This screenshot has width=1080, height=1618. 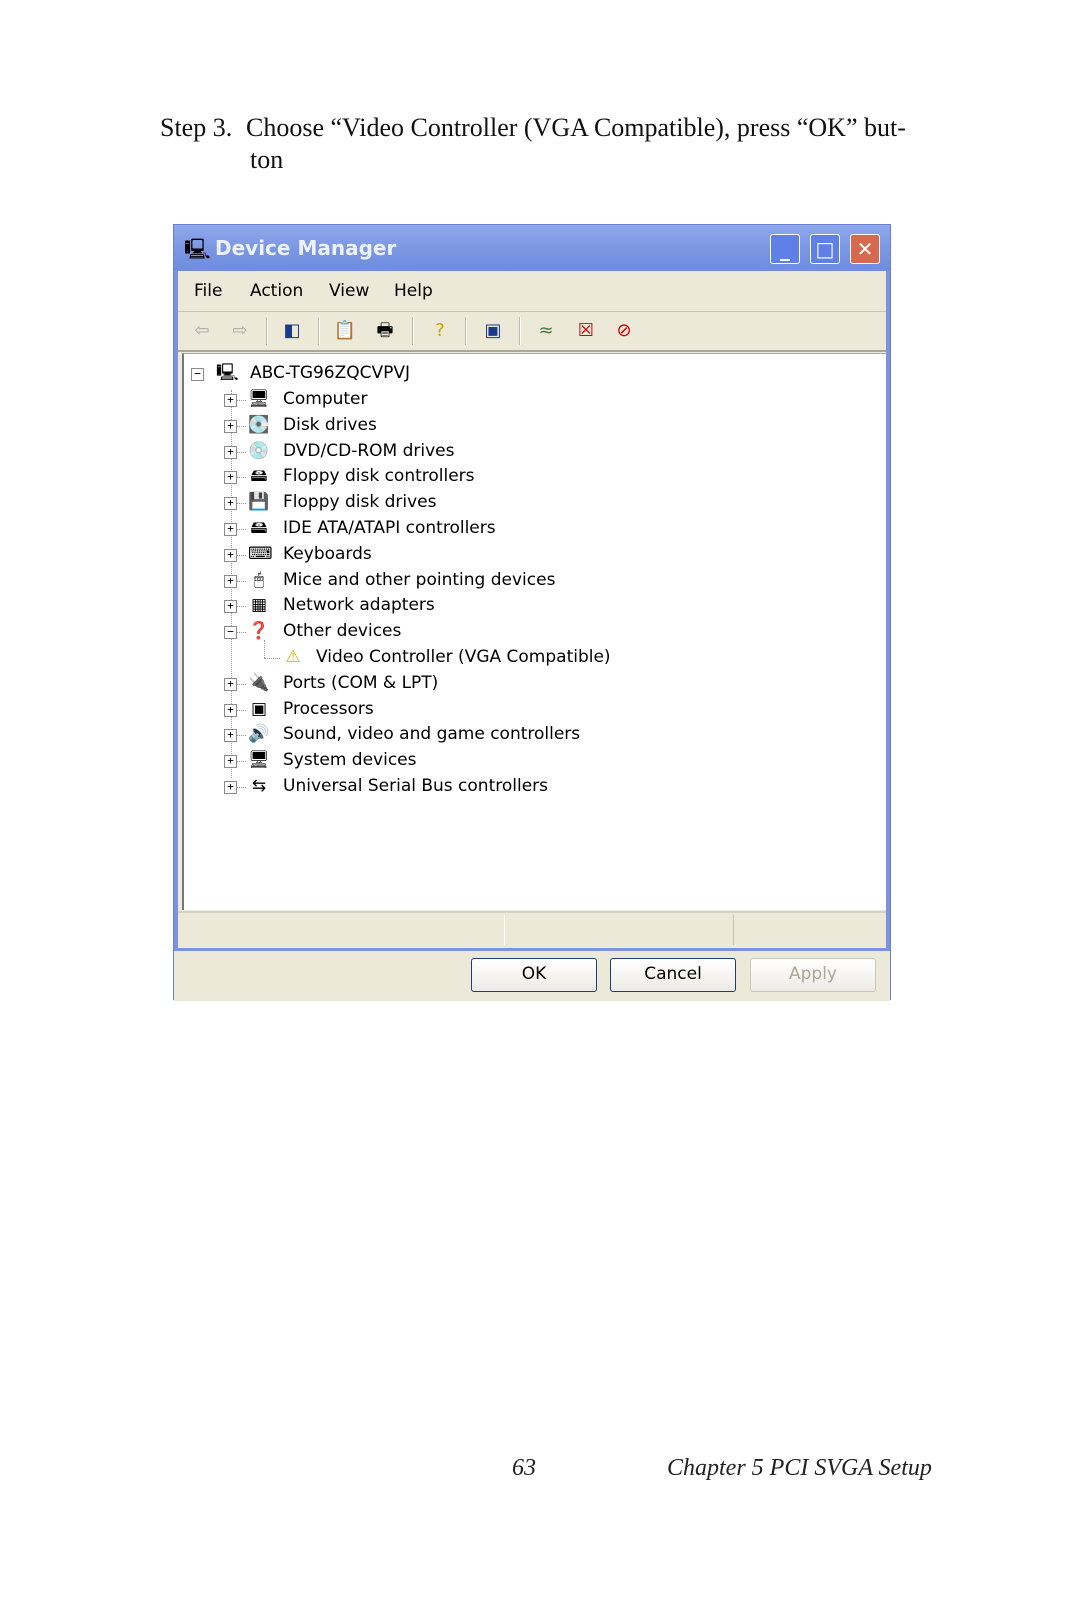 I want to click on tree-item-label: Other devices, so click(x=342, y=631).